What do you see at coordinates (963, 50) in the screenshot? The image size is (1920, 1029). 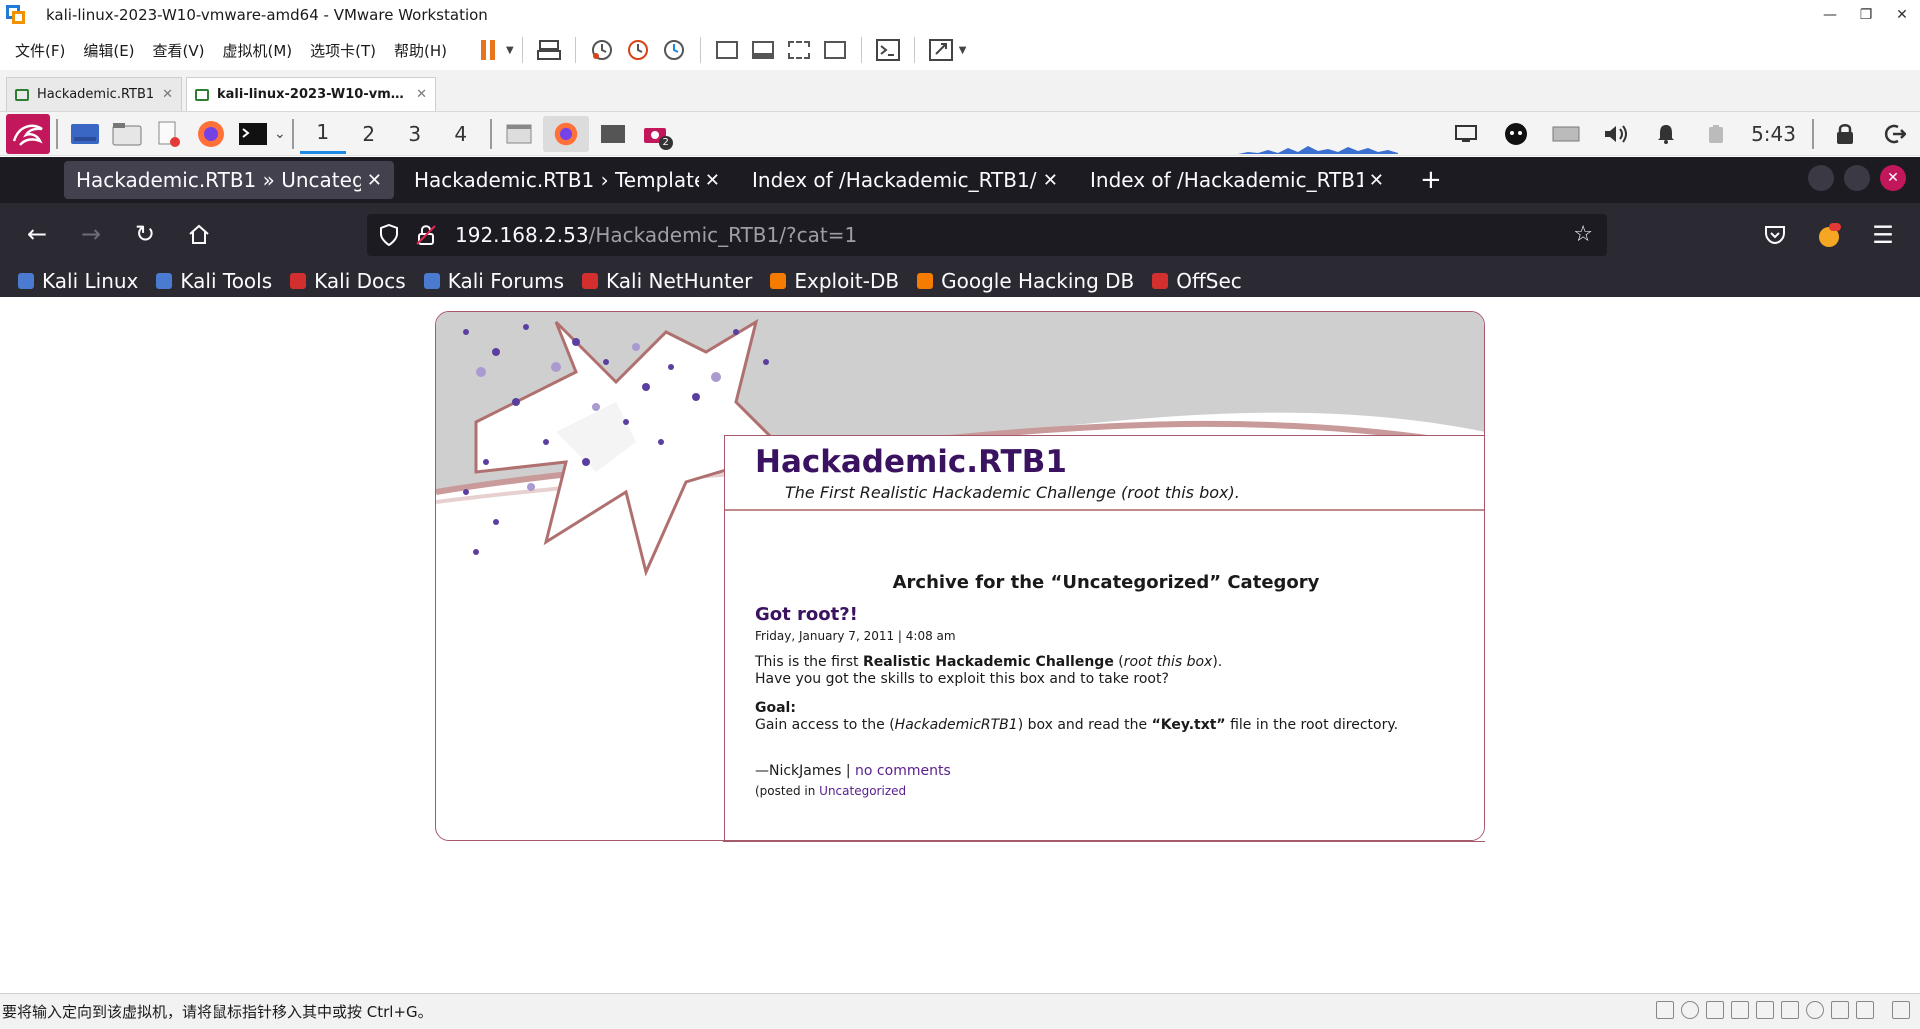 I see `stretch-dropdown-icon: ▼` at bounding box center [963, 50].